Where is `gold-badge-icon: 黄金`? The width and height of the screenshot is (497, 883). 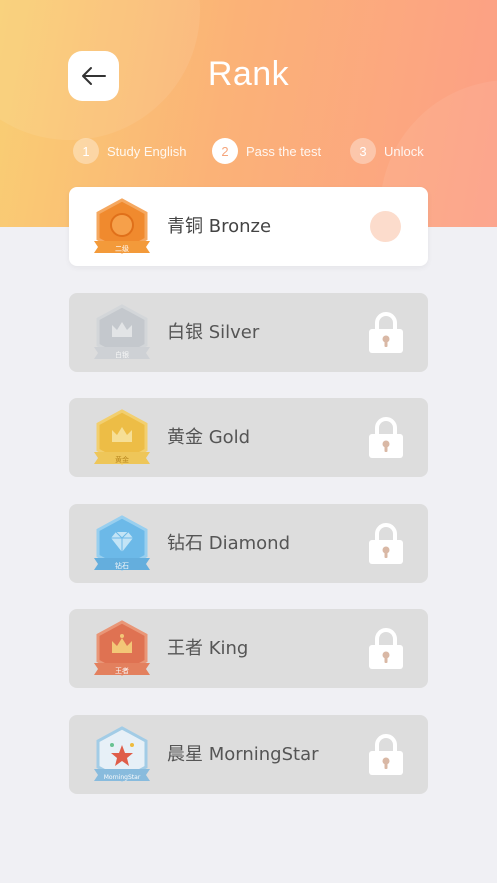
gold-badge-icon: 黄金 is located at coordinates (122, 437).